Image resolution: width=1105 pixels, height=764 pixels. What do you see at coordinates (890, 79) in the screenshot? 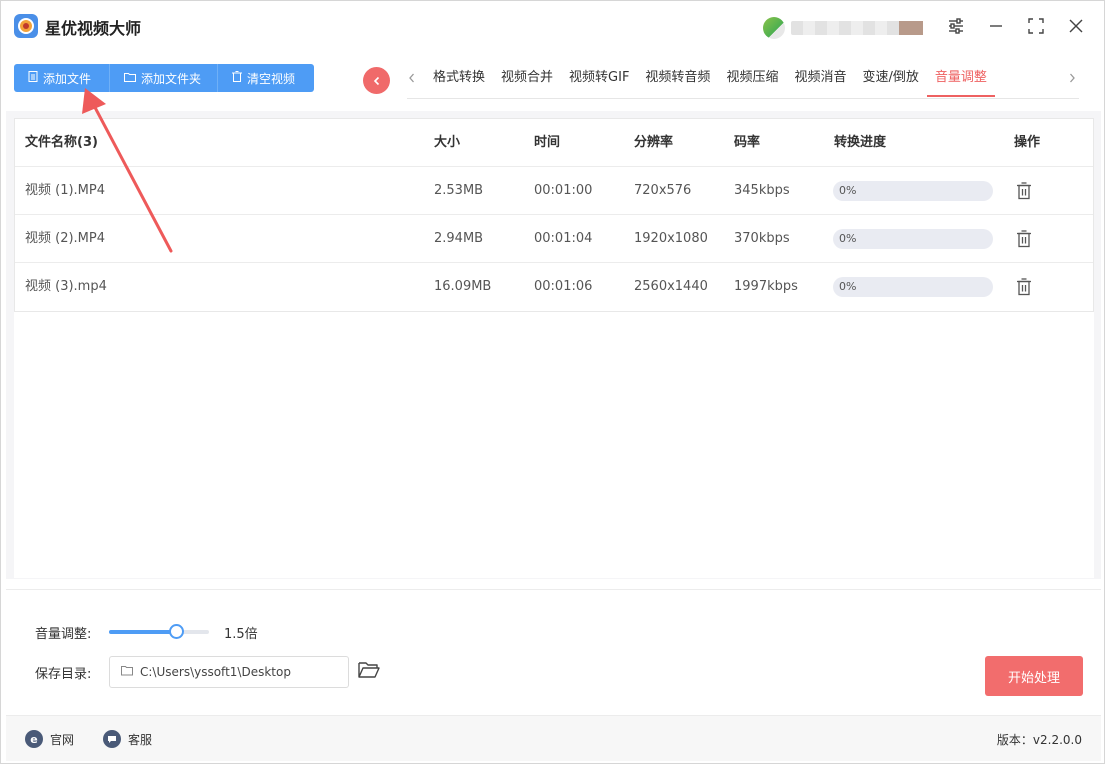
I see `tab-speed-reverse: 变速/倒放` at bounding box center [890, 79].